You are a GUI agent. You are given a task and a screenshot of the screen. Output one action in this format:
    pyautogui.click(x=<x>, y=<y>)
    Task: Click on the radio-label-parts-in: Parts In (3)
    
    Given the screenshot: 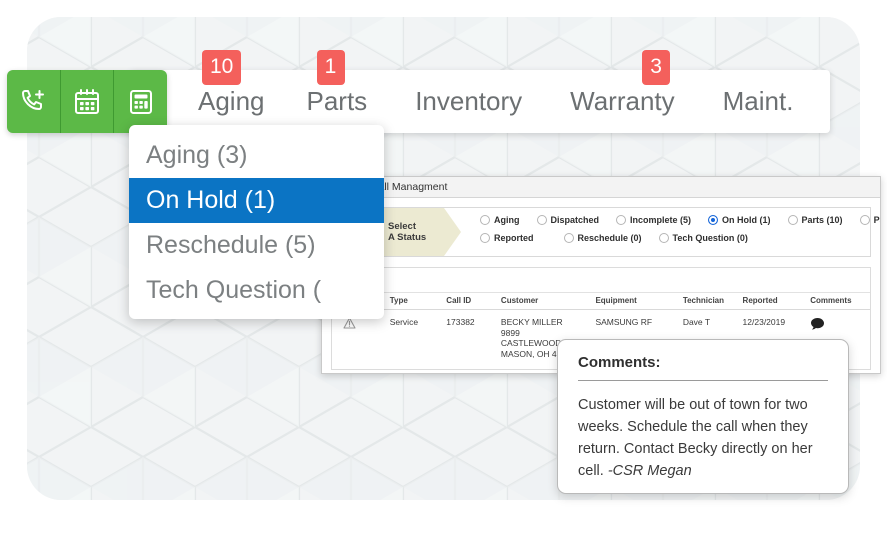 What is the action you would take?
    pyautogui.click(x=876, y=220)
    